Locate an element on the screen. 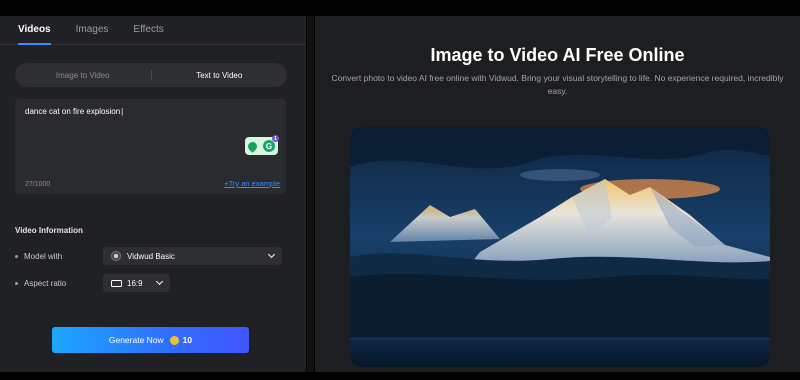 The height and width of the screenshot is (380, 800). aspect-ratio-value: 16:9 is located at coordinates (135, 283).